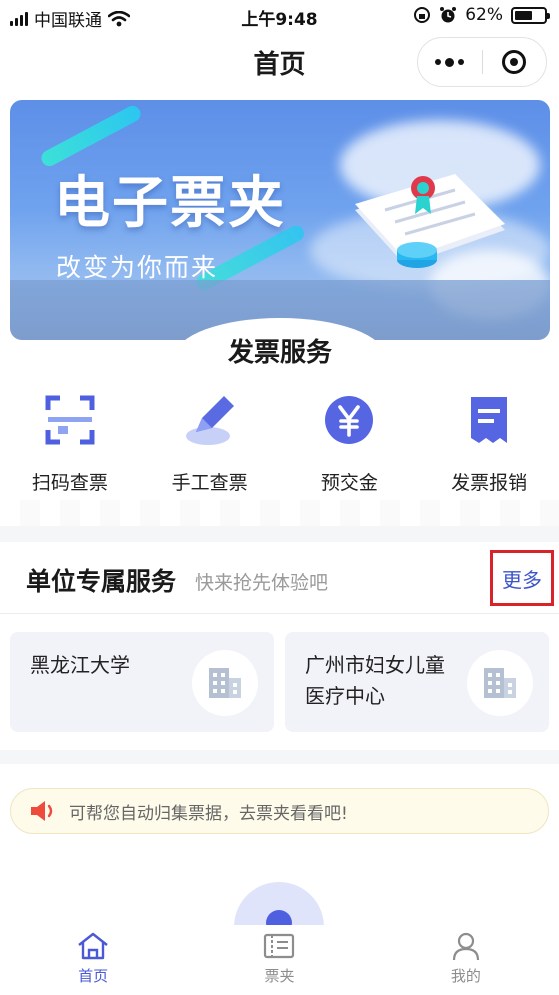  Describe the element at coordinates (422, 15) in the screenshot. I see `rotation-lock-icon` at that location.